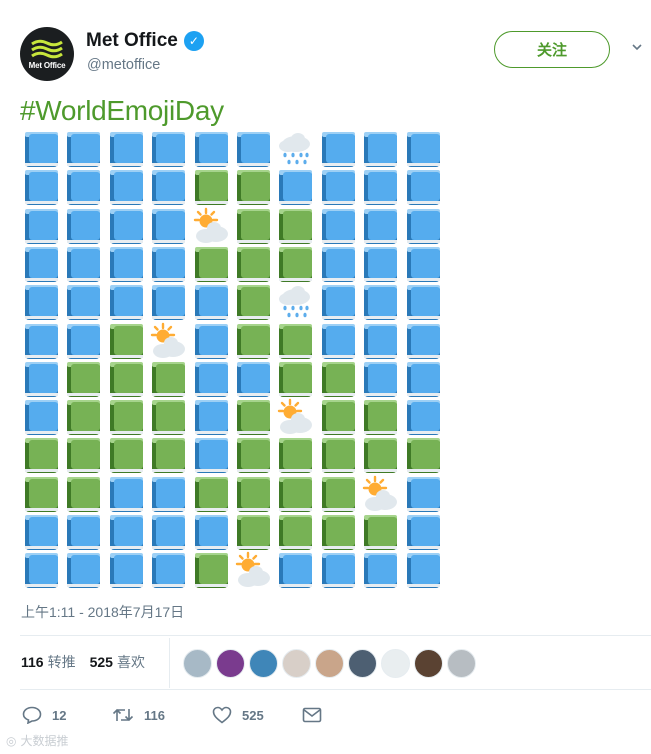 The height and width of the screenshot is (754, 651). I want to click on reply-icon, so click(32, 715).